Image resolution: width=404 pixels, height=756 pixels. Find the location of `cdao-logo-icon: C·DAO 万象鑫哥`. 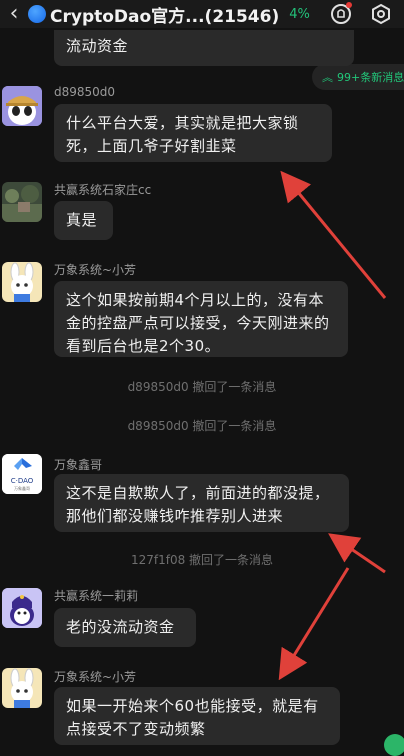

cdao-logo-icon: C·DAO 万象鑫哥 is located at coordinates (22, 474).